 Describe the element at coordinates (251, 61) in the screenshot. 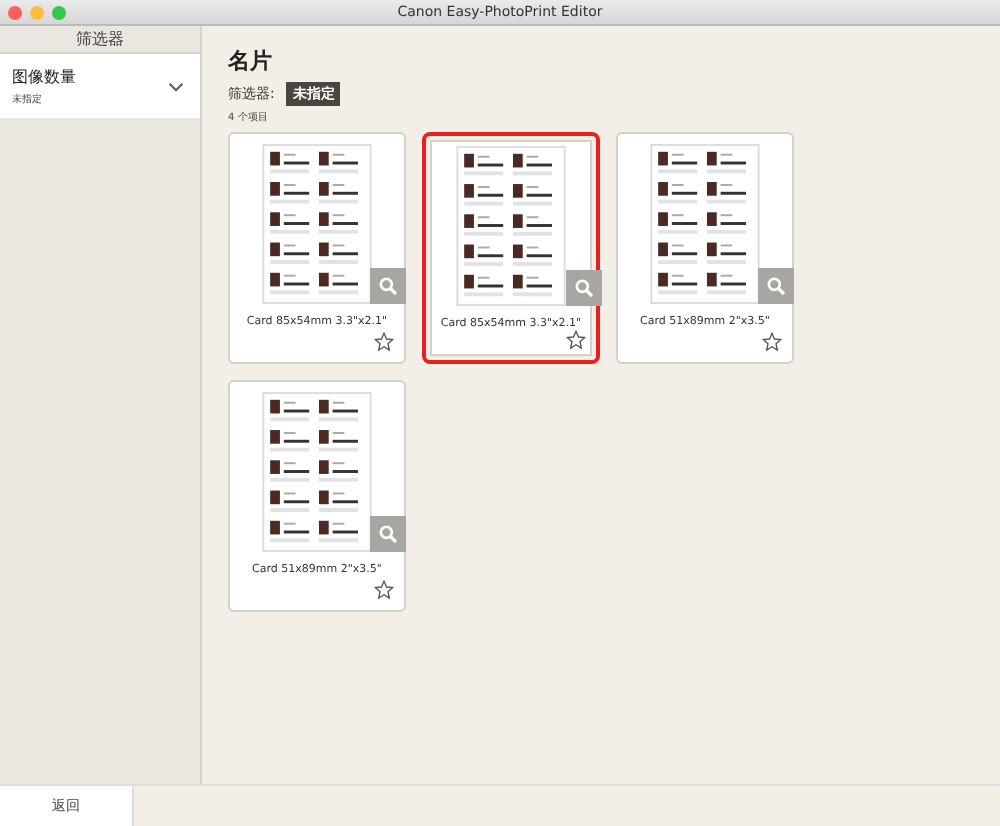

I see `page-title: 名片` at that location.